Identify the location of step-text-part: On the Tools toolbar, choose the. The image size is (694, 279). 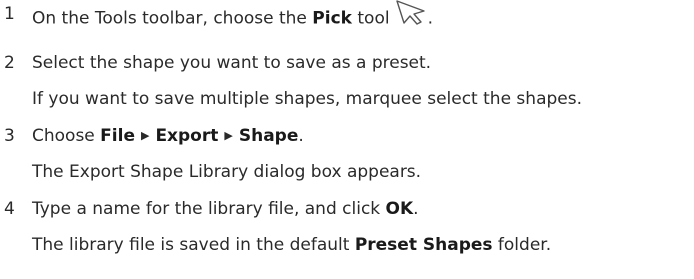
(172, 18).